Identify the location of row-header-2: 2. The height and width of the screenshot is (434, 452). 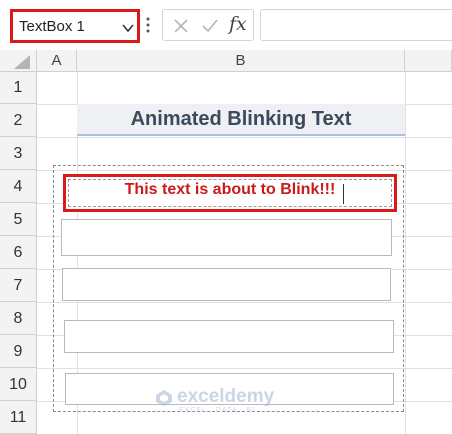
(18, 120).